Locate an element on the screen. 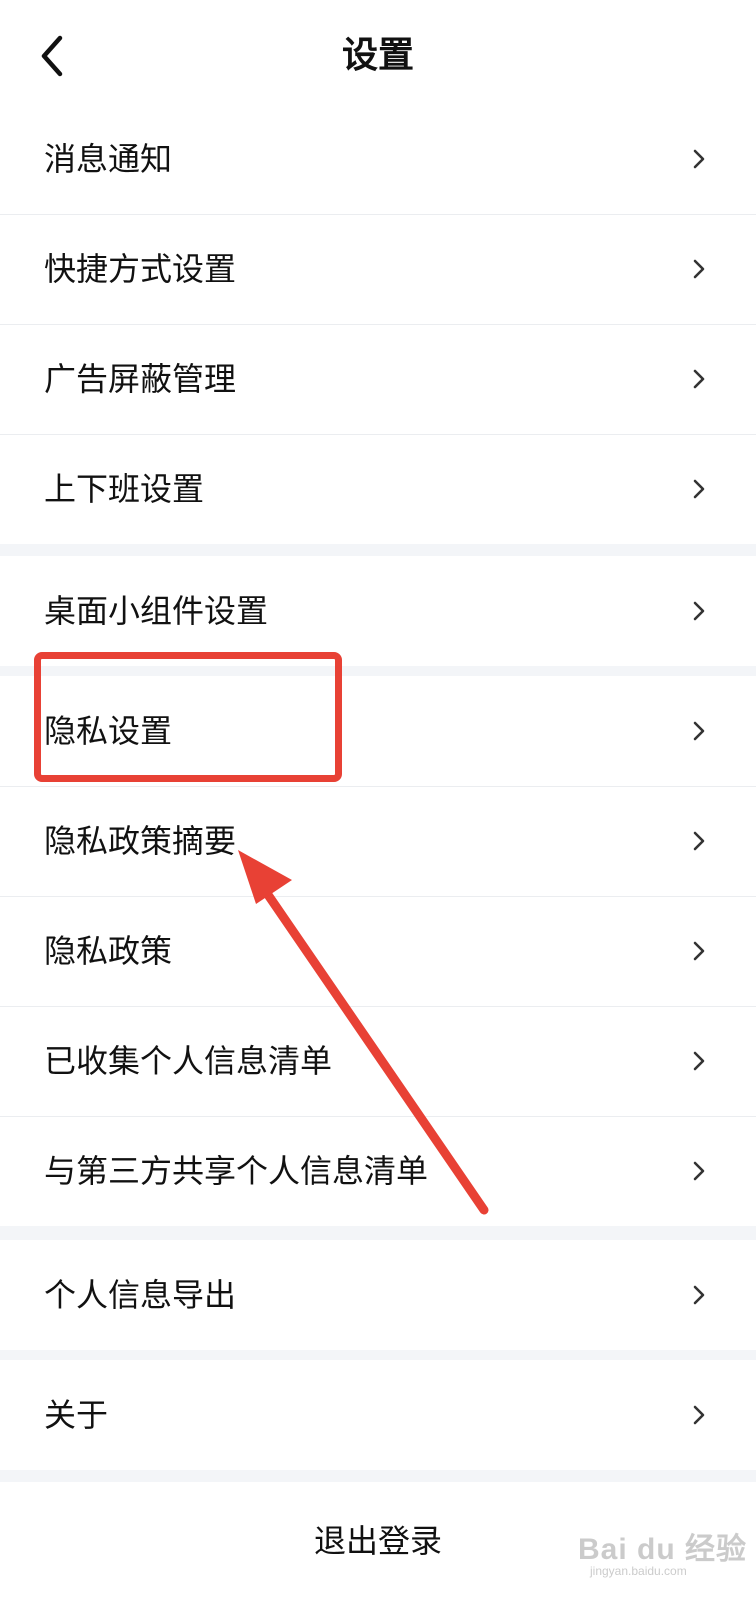 This screenshot has height=1600, width=756. settings-item-privacy-policy: 隐私政策 is located at coordinates (378, 951).